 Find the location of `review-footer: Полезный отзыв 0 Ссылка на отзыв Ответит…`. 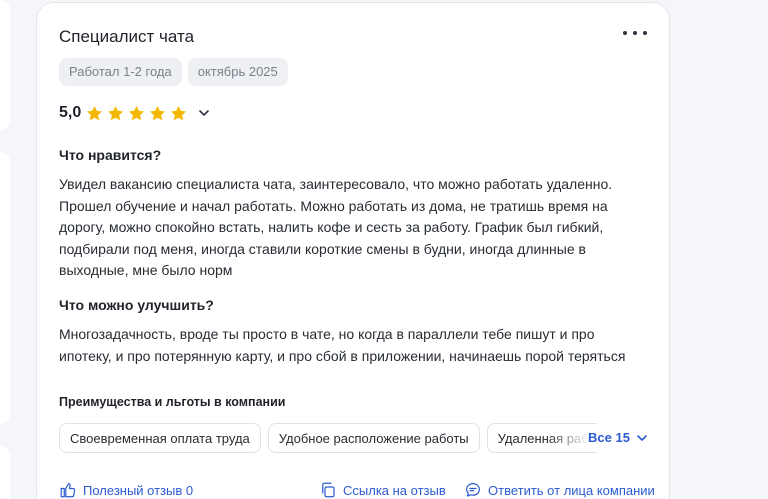

review-footer: Полезный отзыв 0 Ссылка на отзыв Ответит… is located at coordinates (353, 489).